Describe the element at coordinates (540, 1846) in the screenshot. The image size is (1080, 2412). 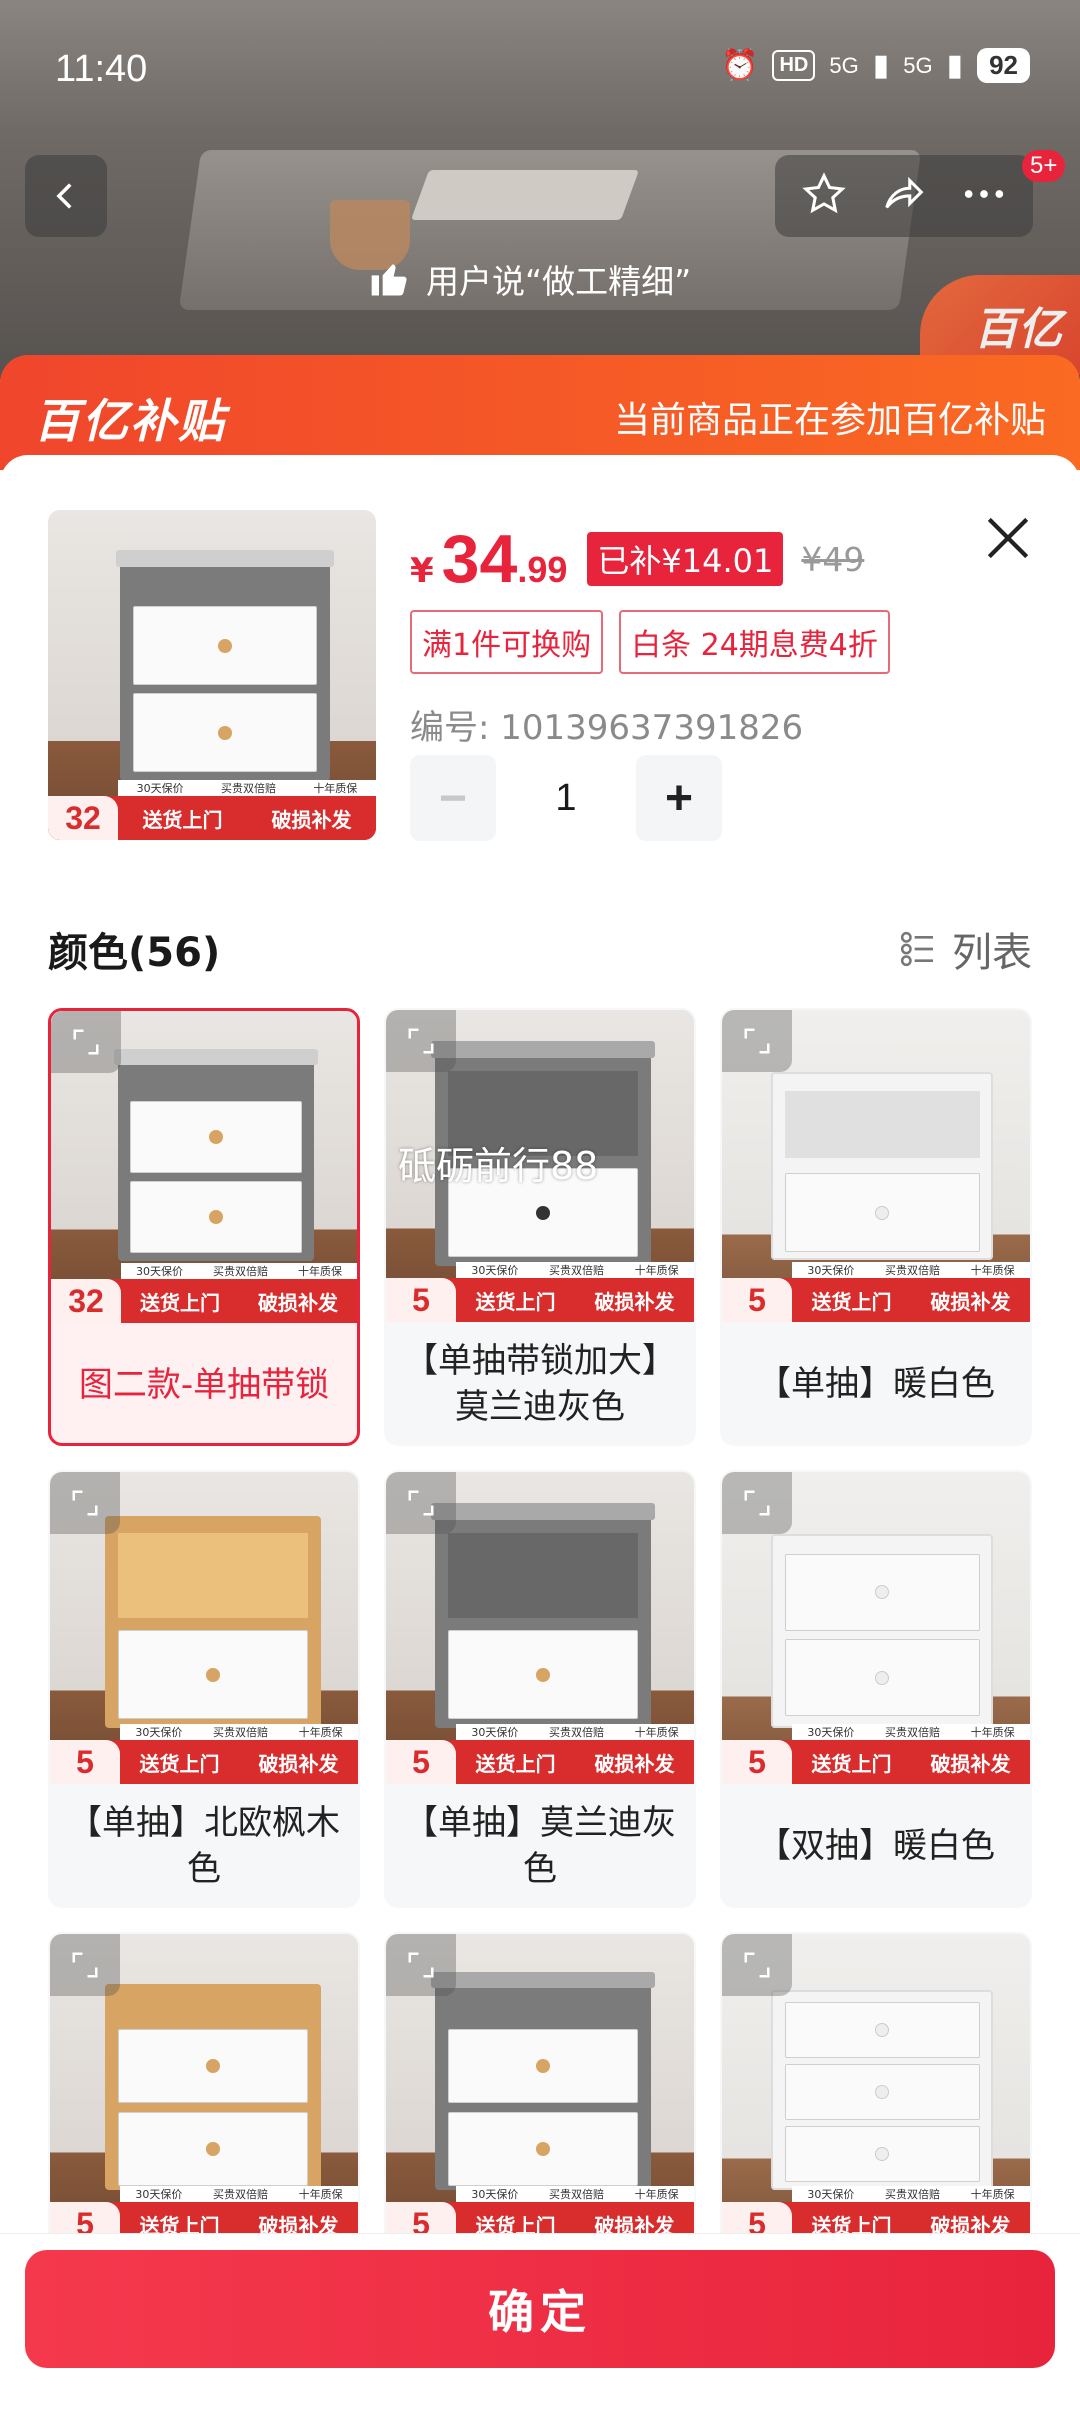
I see `option-label: 【单抽】莫兰迪灰色` at that location.